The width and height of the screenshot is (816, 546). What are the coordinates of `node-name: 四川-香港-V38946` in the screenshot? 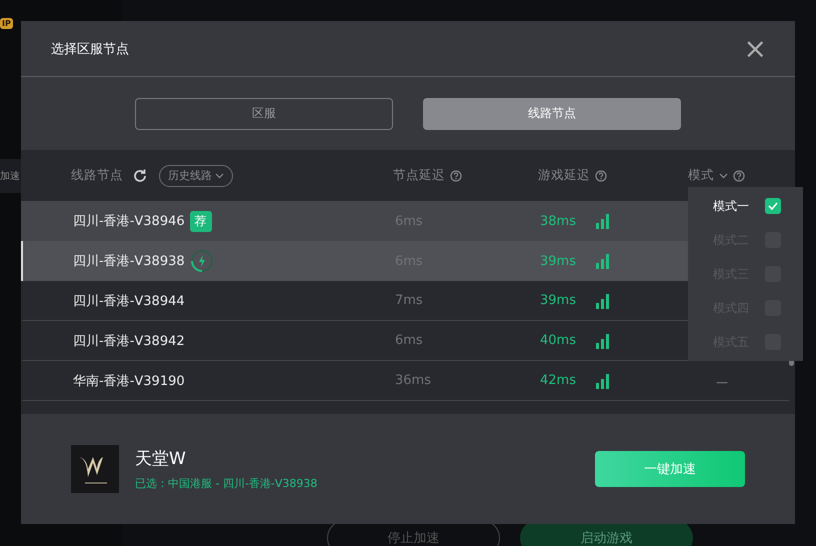 It's located at (129, 221).